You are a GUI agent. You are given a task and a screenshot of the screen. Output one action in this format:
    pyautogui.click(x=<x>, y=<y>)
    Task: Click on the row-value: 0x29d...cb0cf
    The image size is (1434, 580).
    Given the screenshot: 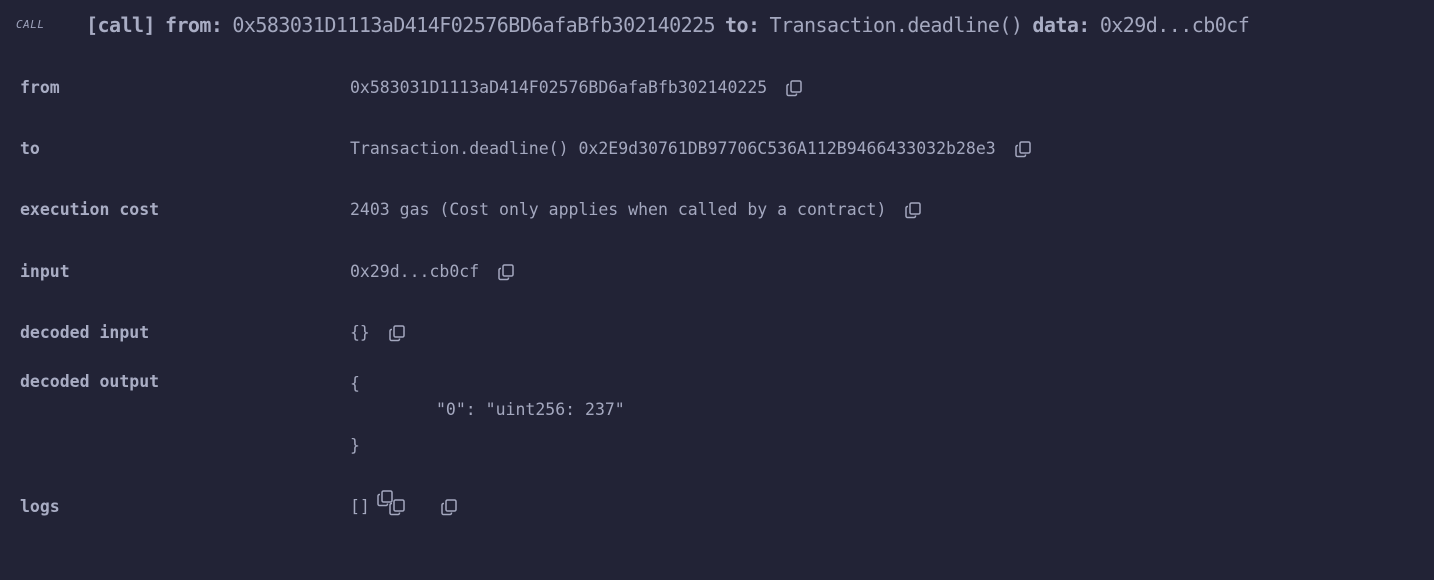 What is the action you would take?
    pyautogui.click(x=432, y=271)
    